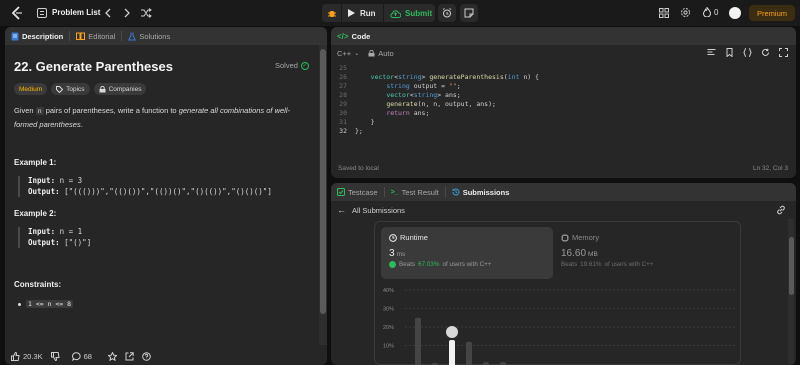 This screenshot has height=365, width=800. I want to click on submit-button: Submit, so click(409, 13).